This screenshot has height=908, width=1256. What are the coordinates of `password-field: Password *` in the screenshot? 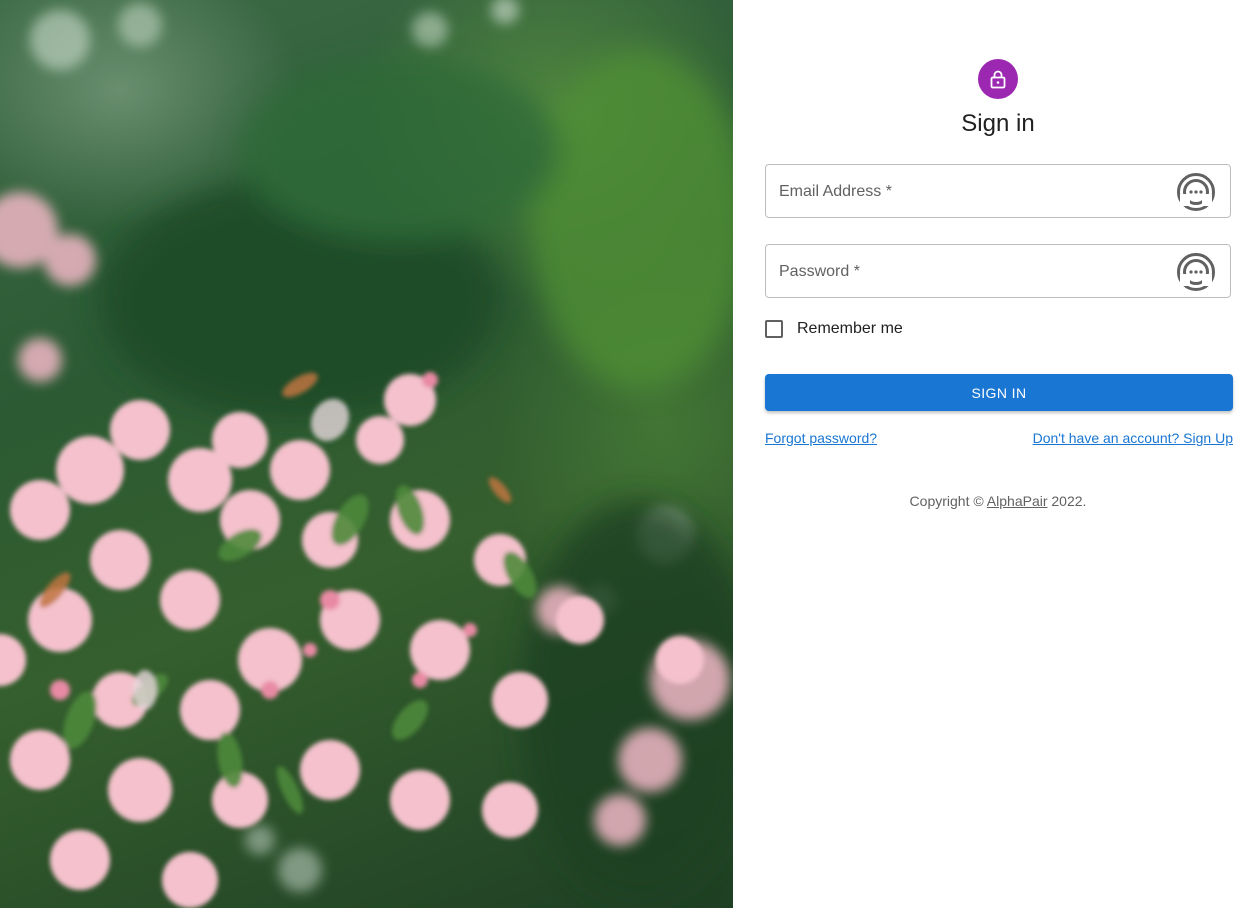 It's located at (998, 271).